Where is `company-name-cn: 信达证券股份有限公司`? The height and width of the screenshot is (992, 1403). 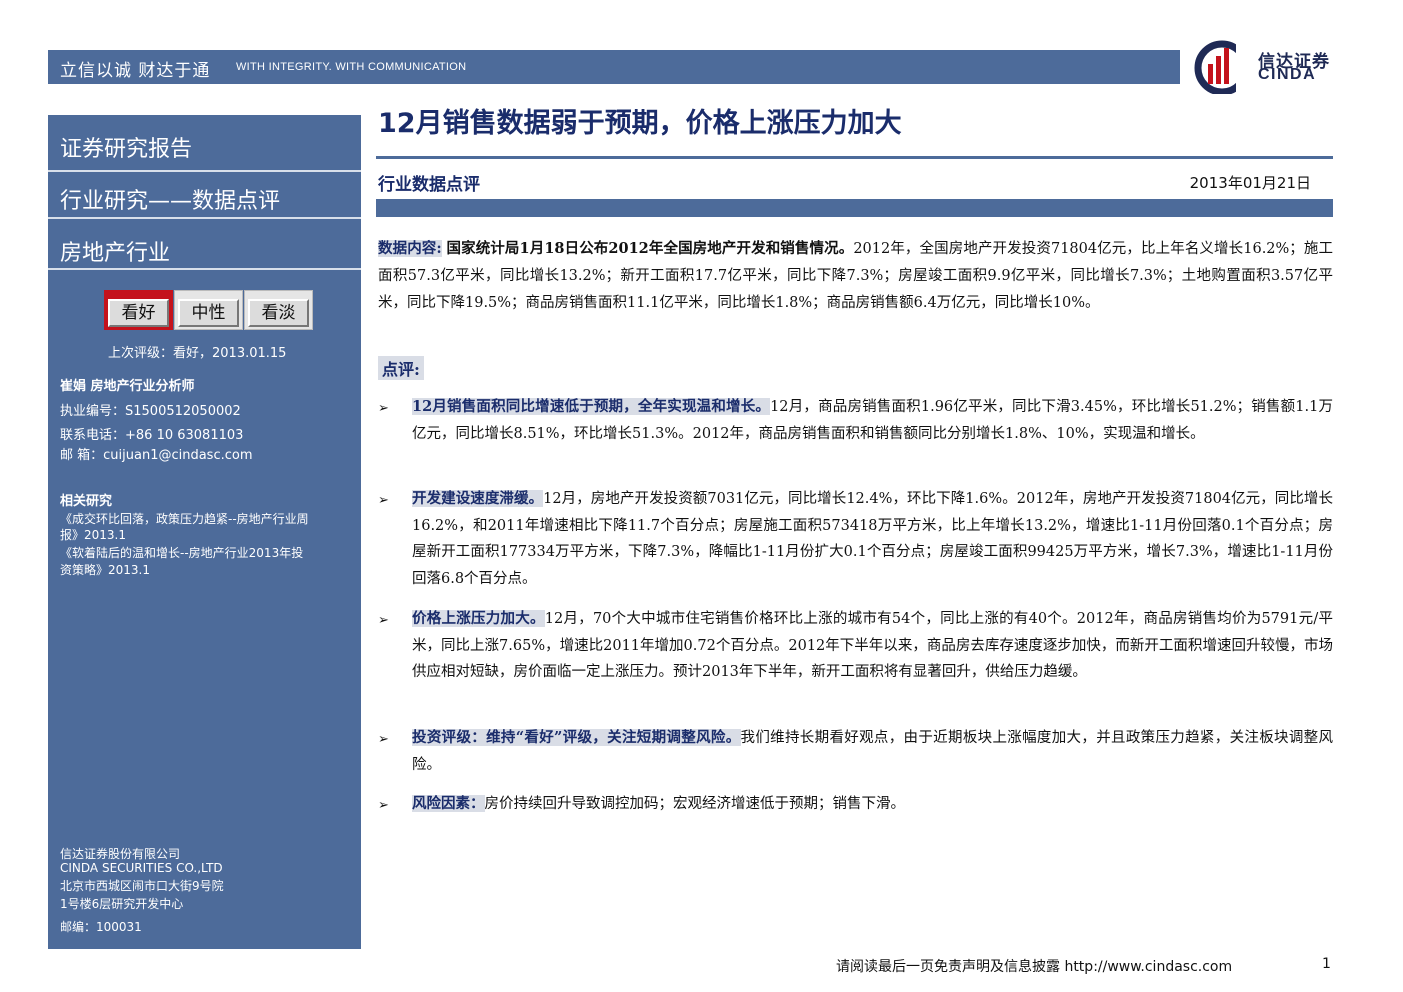
company-name-cn: 信达证券股份有限公司 is located at coordinates (120, 854).